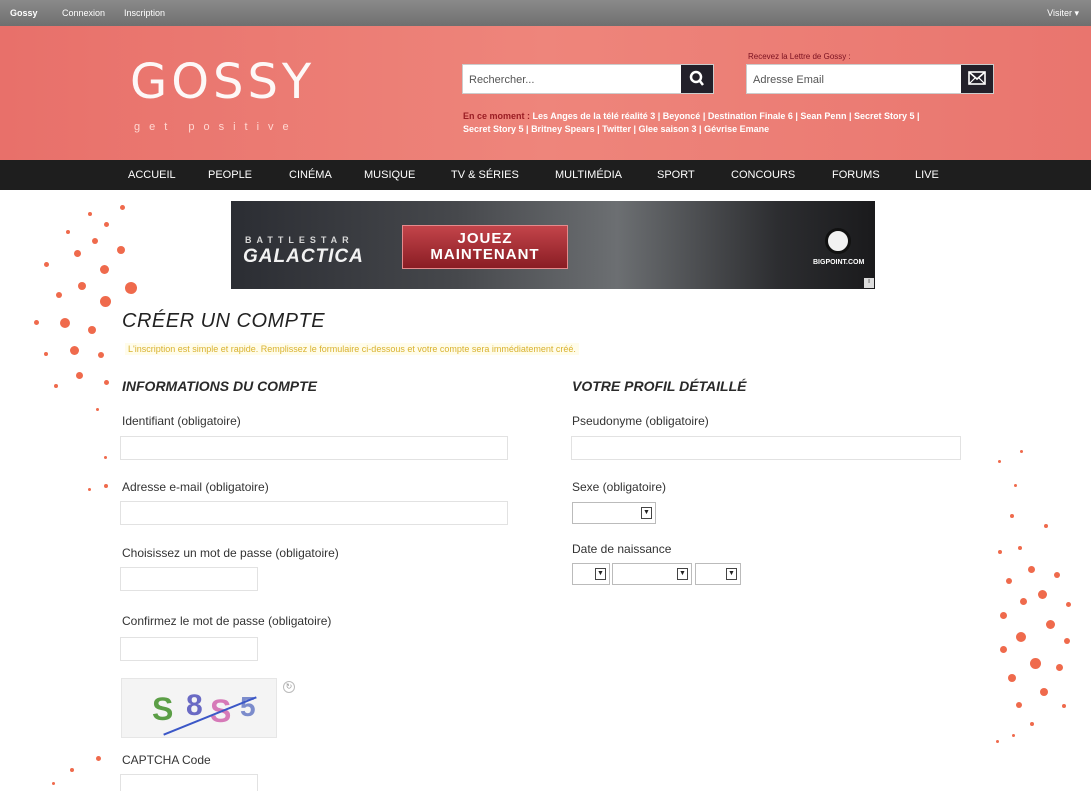  I want to click on signup-link: Inscription, so click(144, 13).